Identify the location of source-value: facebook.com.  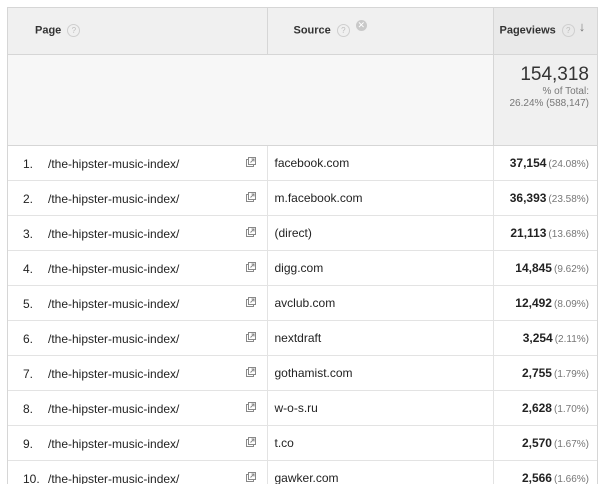
(312, 162).